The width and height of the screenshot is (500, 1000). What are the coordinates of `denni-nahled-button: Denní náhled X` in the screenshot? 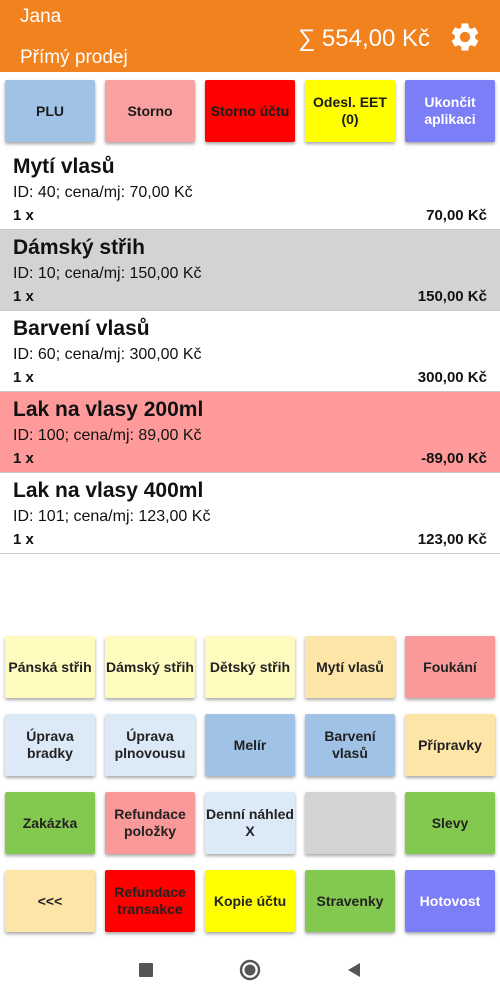 It's located at (250, 823).